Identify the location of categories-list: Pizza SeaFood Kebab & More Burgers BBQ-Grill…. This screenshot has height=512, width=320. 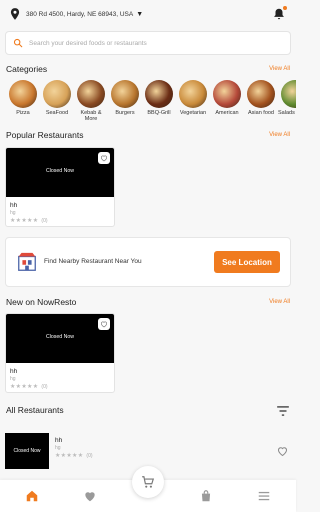
(151, 104).